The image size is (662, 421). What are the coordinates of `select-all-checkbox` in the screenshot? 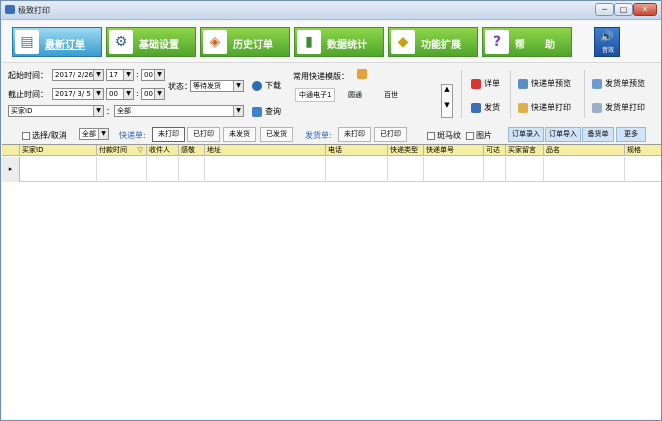 It's located at (26, 135).